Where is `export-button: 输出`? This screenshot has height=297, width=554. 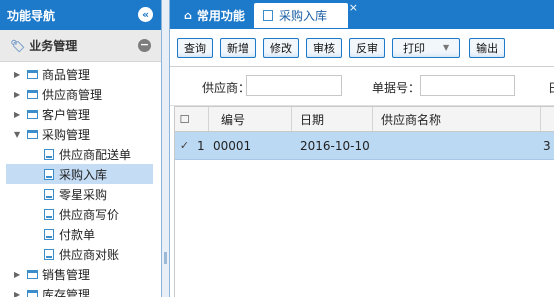 export-button: 输出 is located at coordinates (487, 47).